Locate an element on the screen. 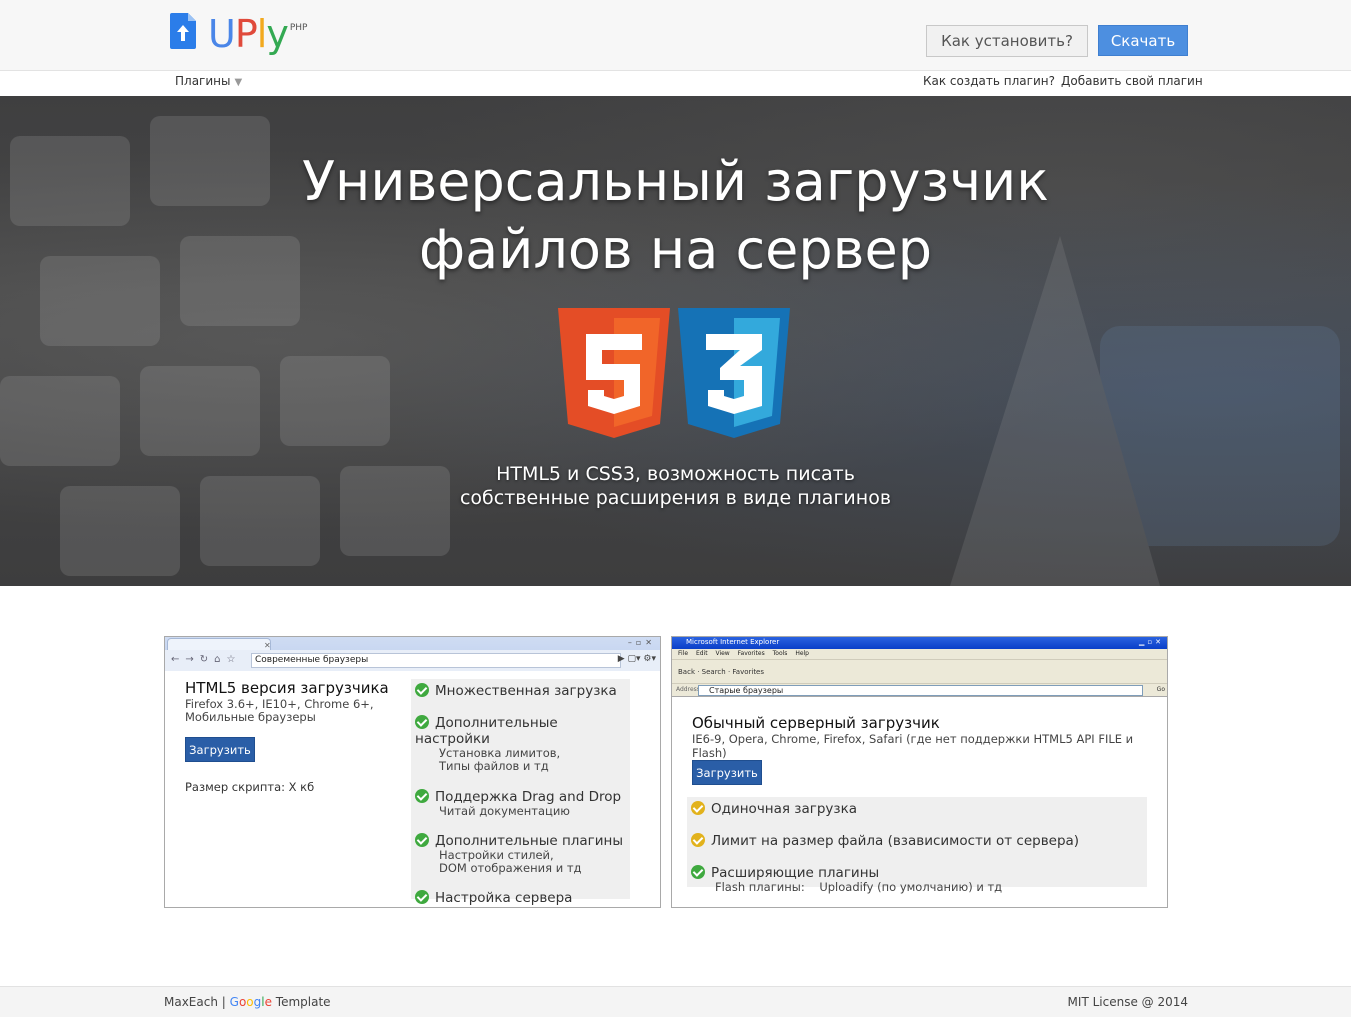  browser-nav-icons: ←→↻⌂☆ is located at coordinates (206, 659).